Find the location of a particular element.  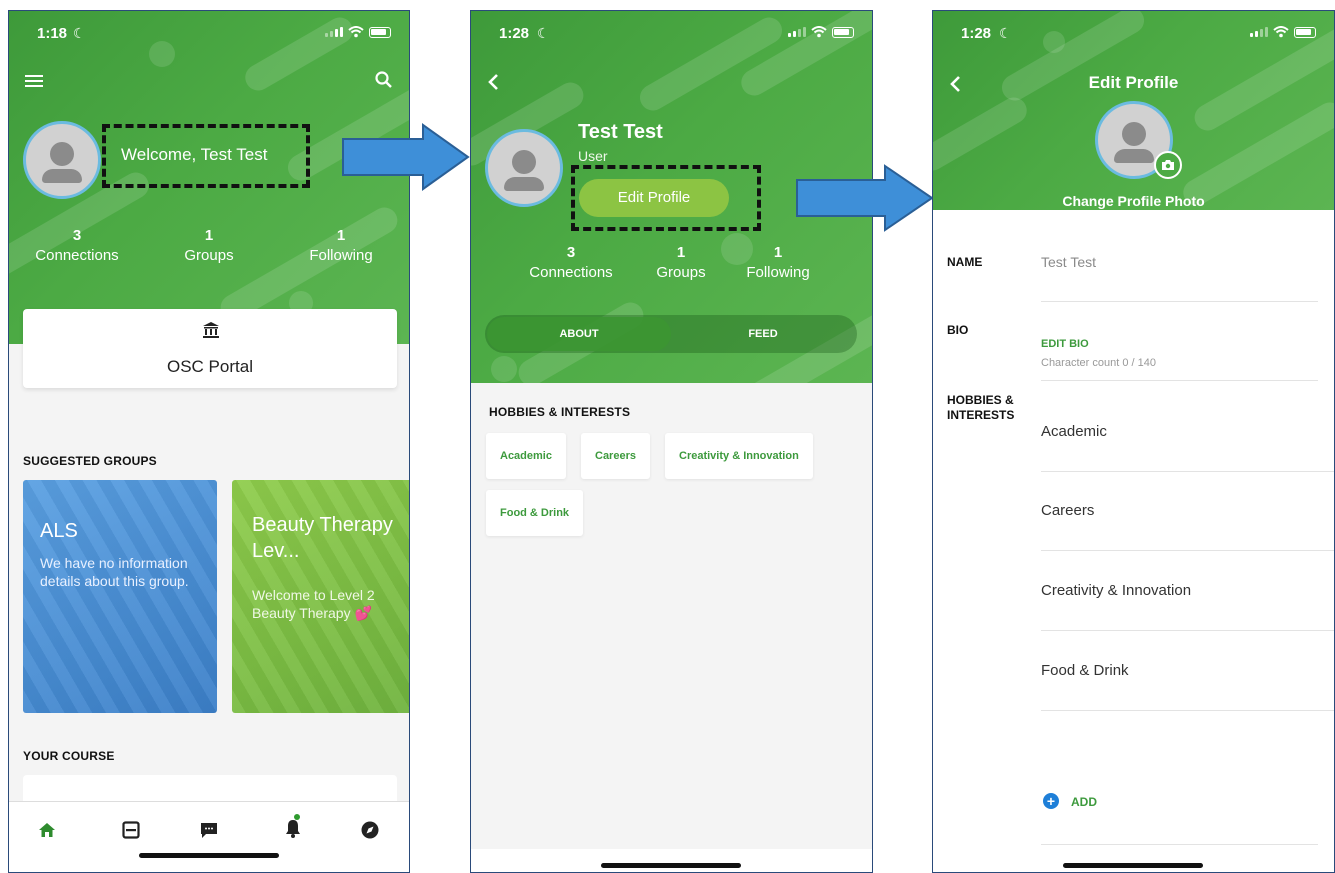

hobby-tag: Creativity & Innovation is located at coordinates (739, 456).